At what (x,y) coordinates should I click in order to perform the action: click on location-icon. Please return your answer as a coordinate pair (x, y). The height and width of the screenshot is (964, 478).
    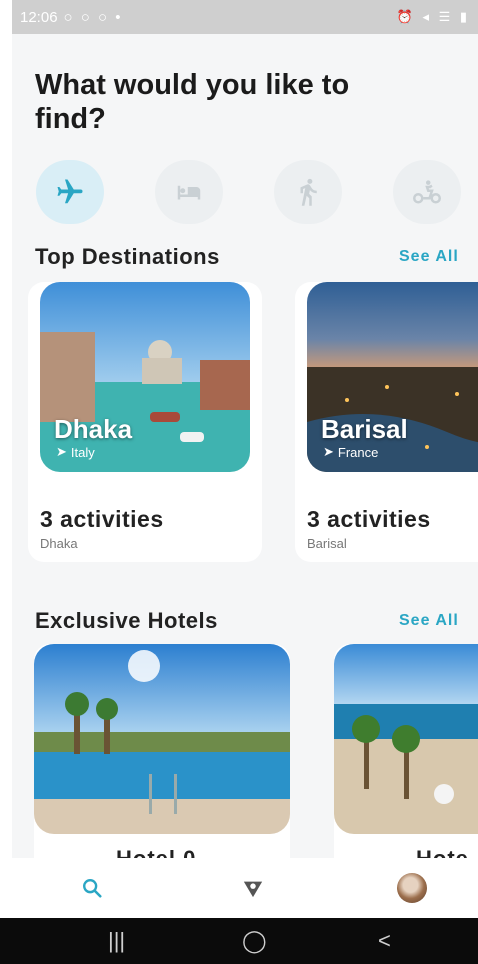
    Looking at the image, I should click on (253, 889).